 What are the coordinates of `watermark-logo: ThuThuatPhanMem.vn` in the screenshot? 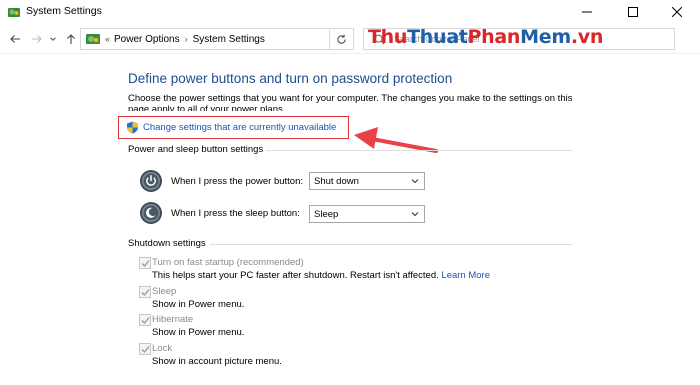 It's located at (485, 37).